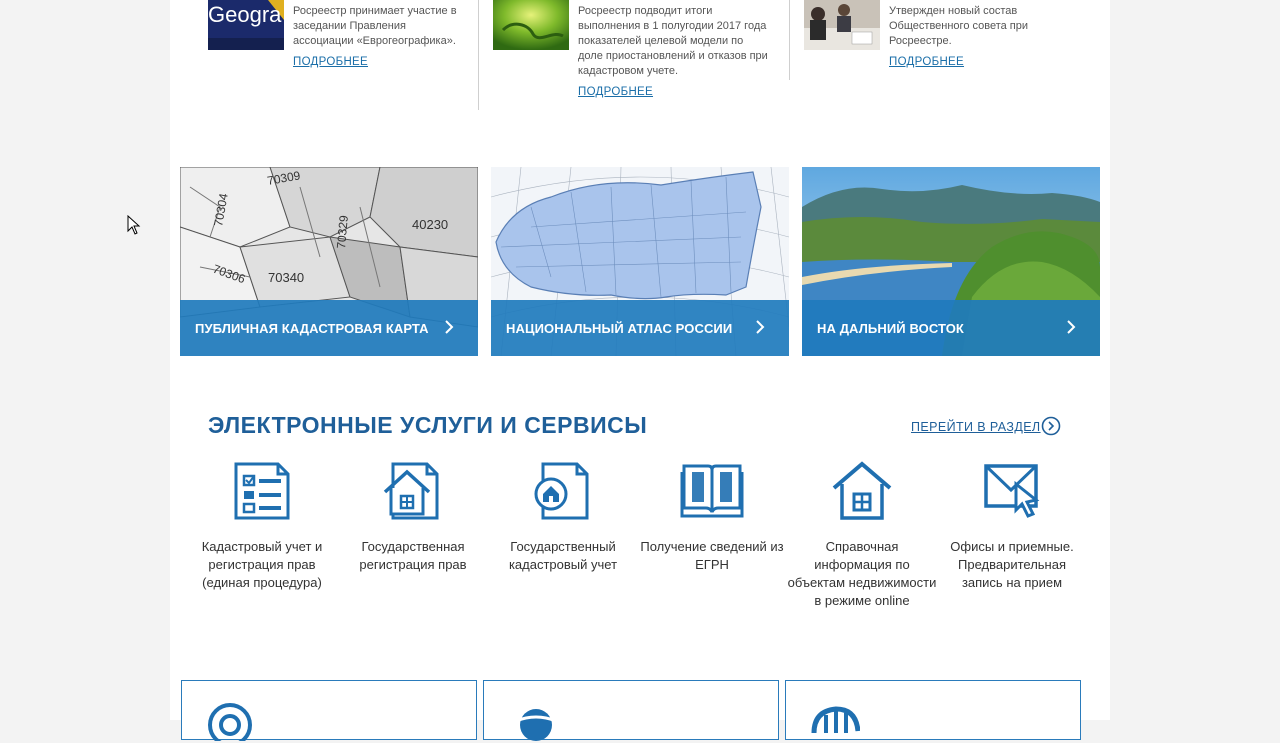  What do you see at coordinates (245, 14) in the screenshot?
I see `thumb-logo-text: Geogra` at bounding box center [245, 14].